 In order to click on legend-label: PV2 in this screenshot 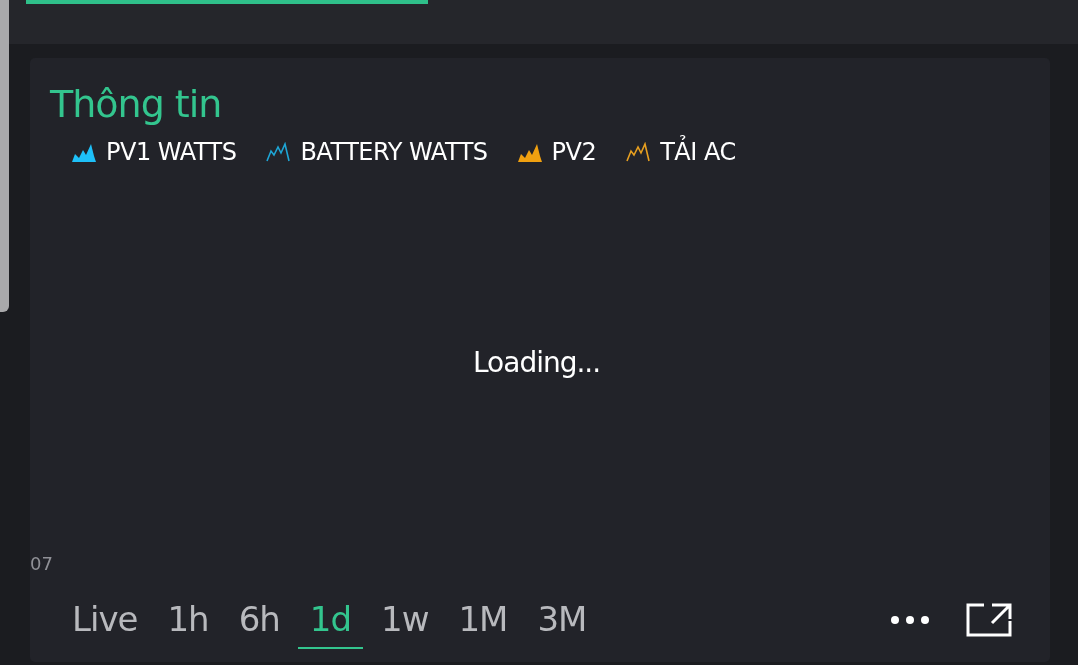, I will do `click(574, 152)`.